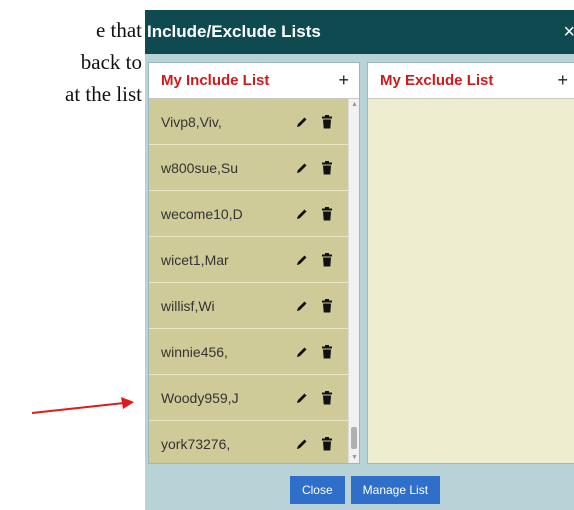  I want to click on list-item: winnie456,, so click(254, 352).